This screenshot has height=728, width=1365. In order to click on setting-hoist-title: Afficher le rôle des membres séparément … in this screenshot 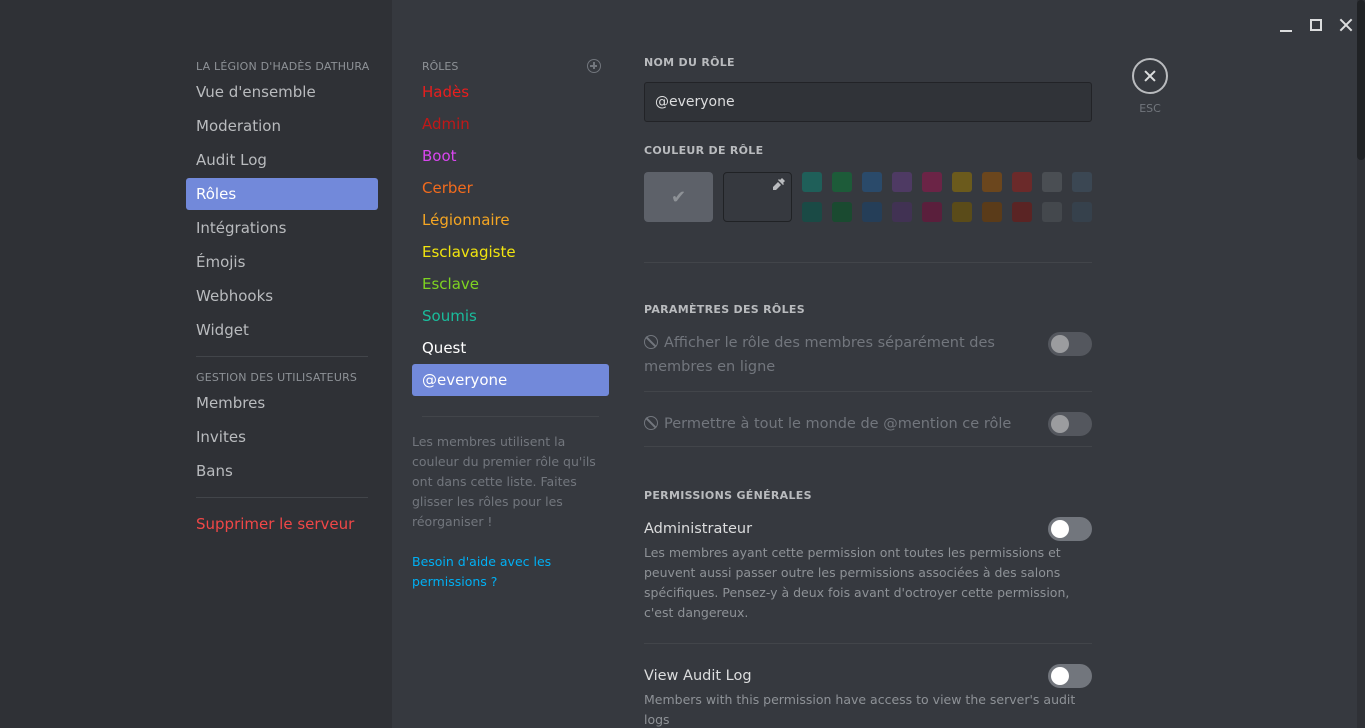, I will do `click(824, 355)`.